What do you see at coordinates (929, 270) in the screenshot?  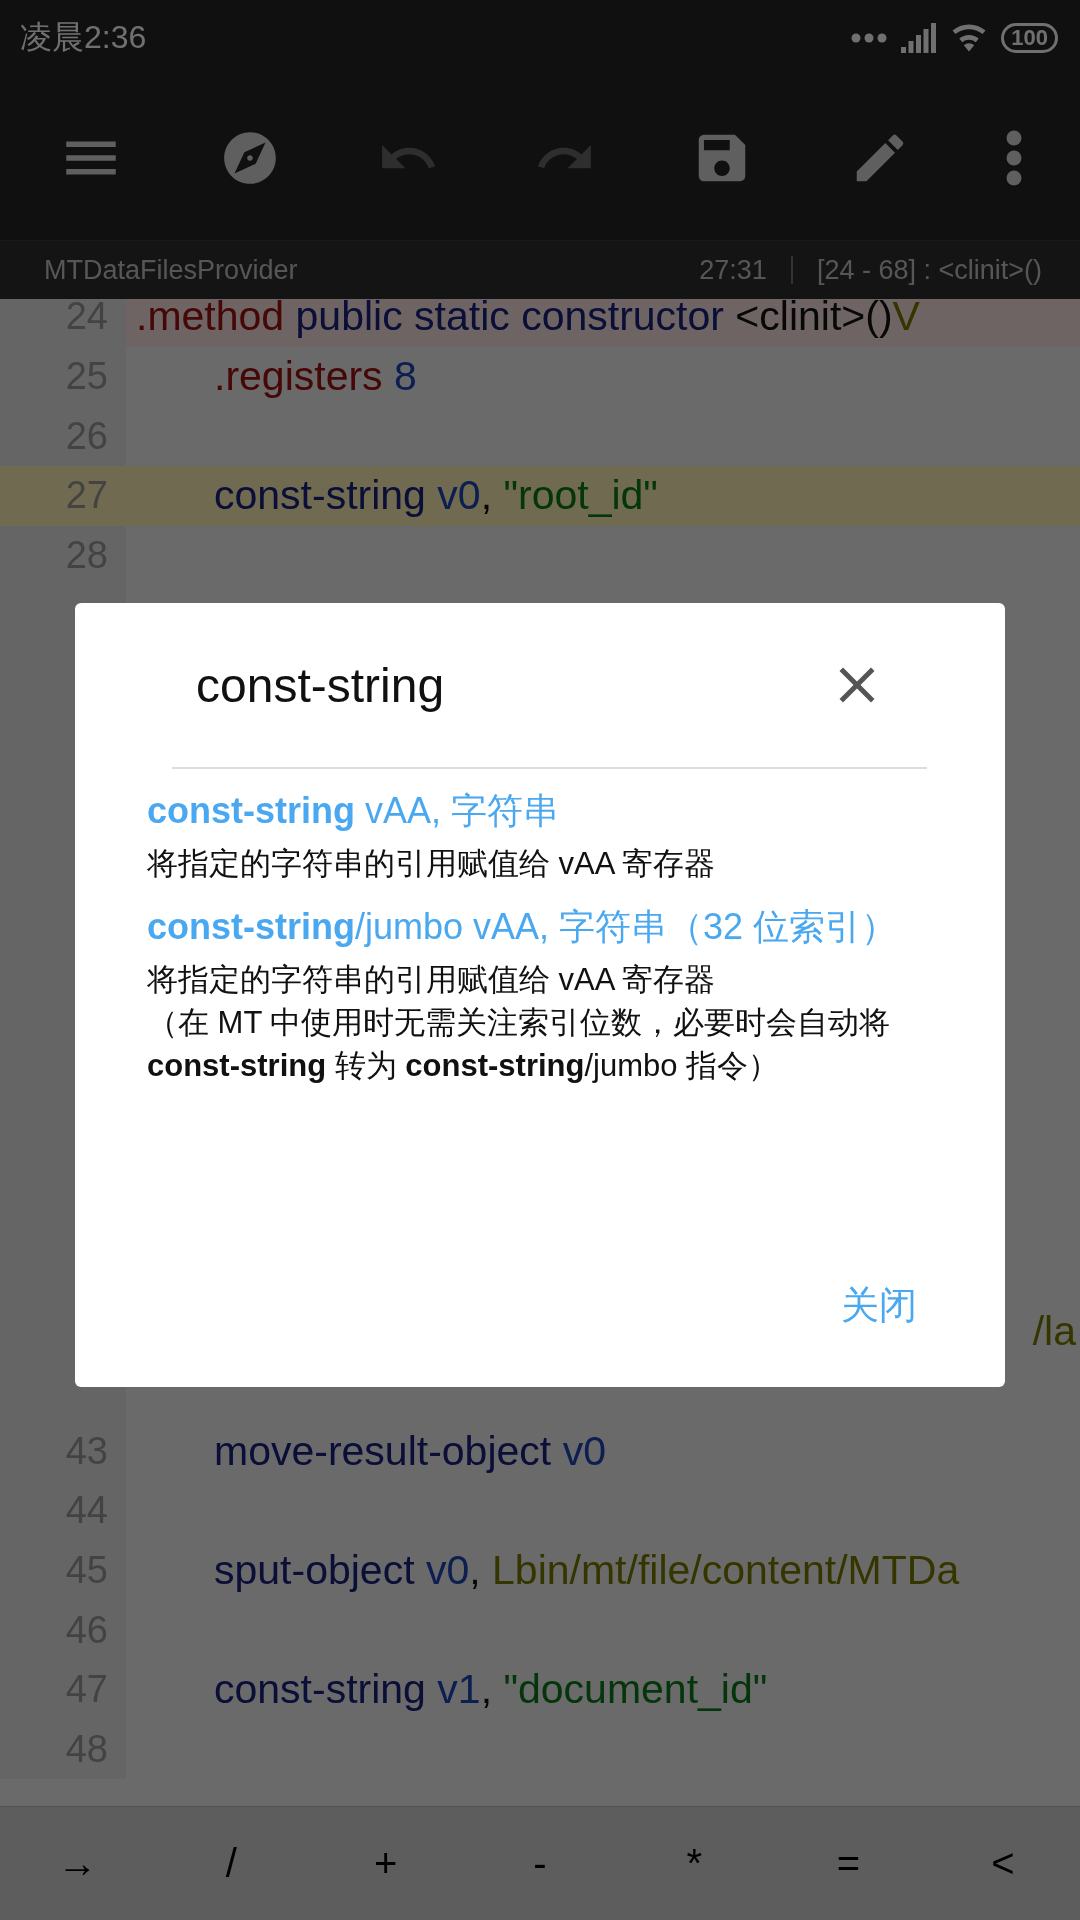 I see `method-range: [24 - 68] : <clinit>()` at bounding box center [929, 270].